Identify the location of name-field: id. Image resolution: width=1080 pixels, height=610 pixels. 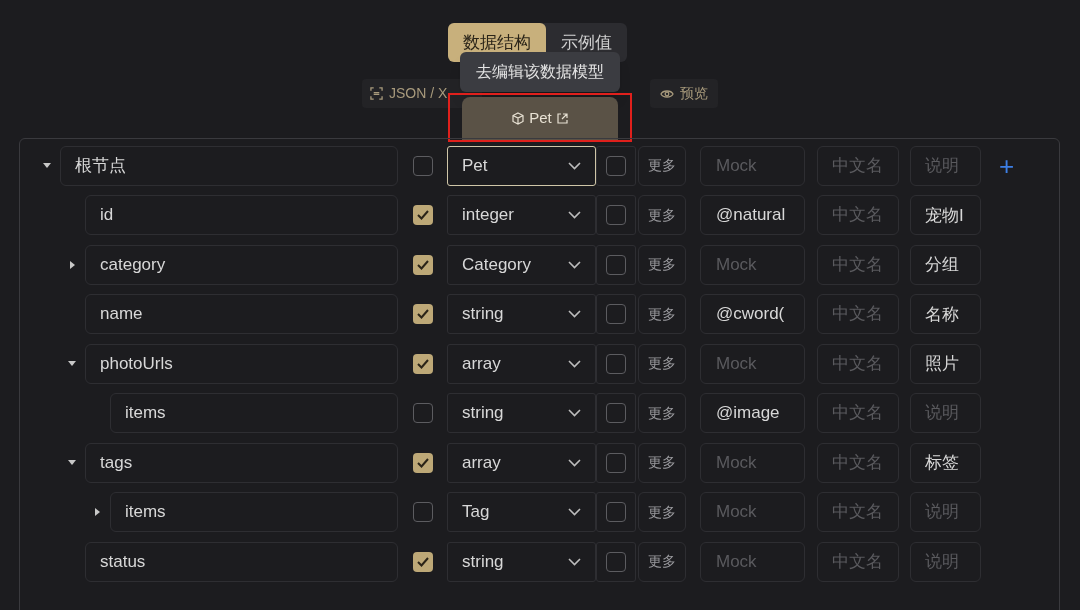
(241, 215).